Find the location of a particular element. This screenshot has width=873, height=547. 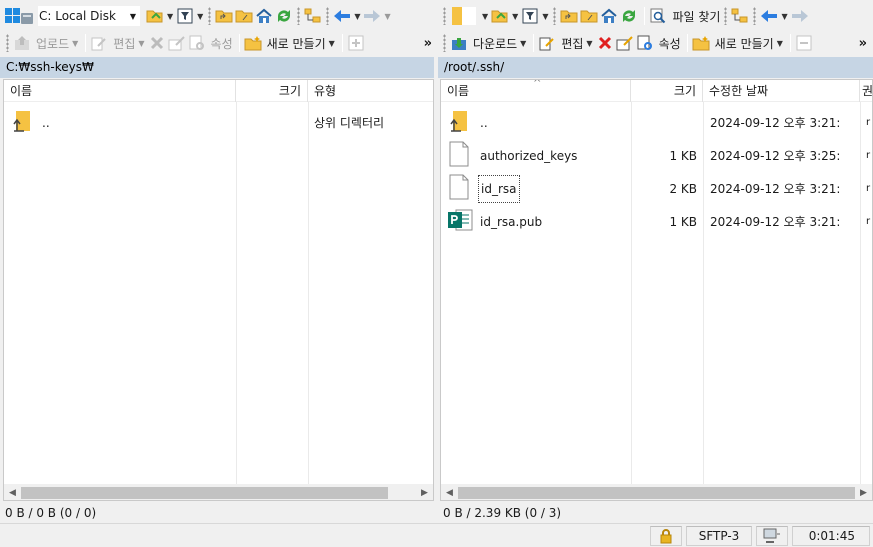

table-row: id_rsa.pub 1 KB 2024-09-12 오후 3:21: r is located at coordinates (656, 221).